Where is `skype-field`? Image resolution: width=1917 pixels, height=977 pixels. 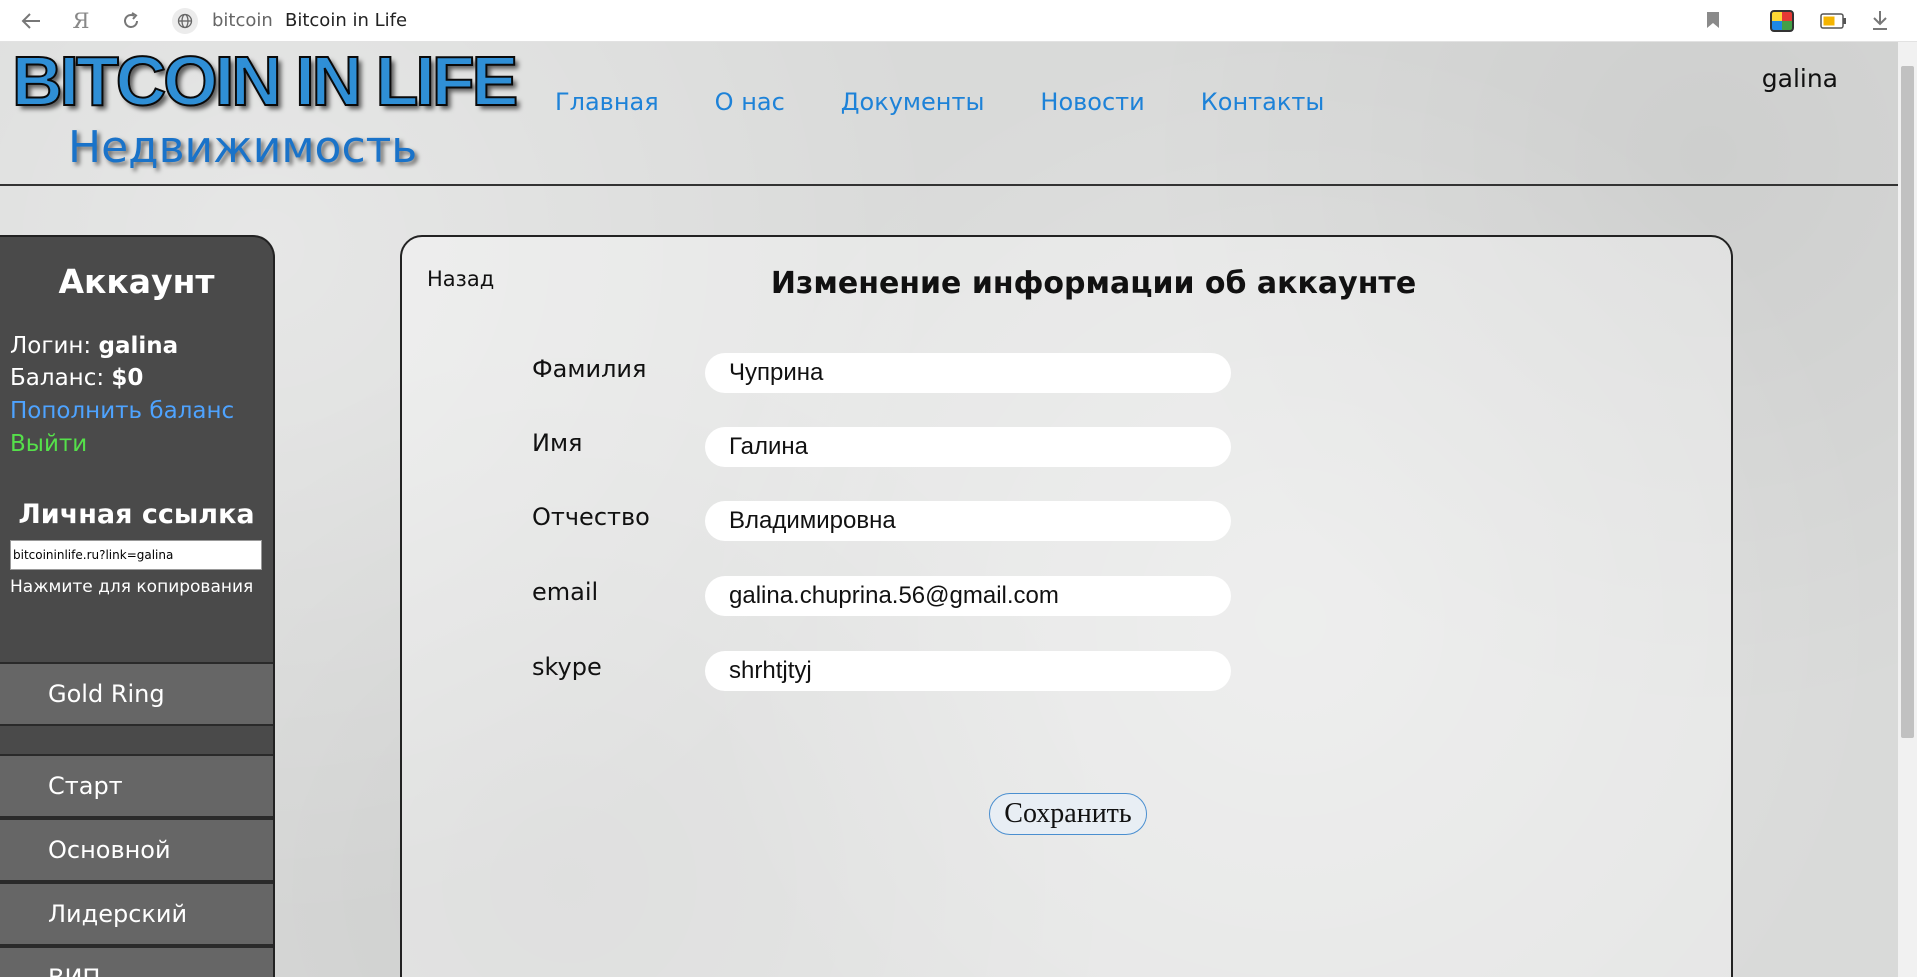 skype-field is located at coordinates (968, 671).